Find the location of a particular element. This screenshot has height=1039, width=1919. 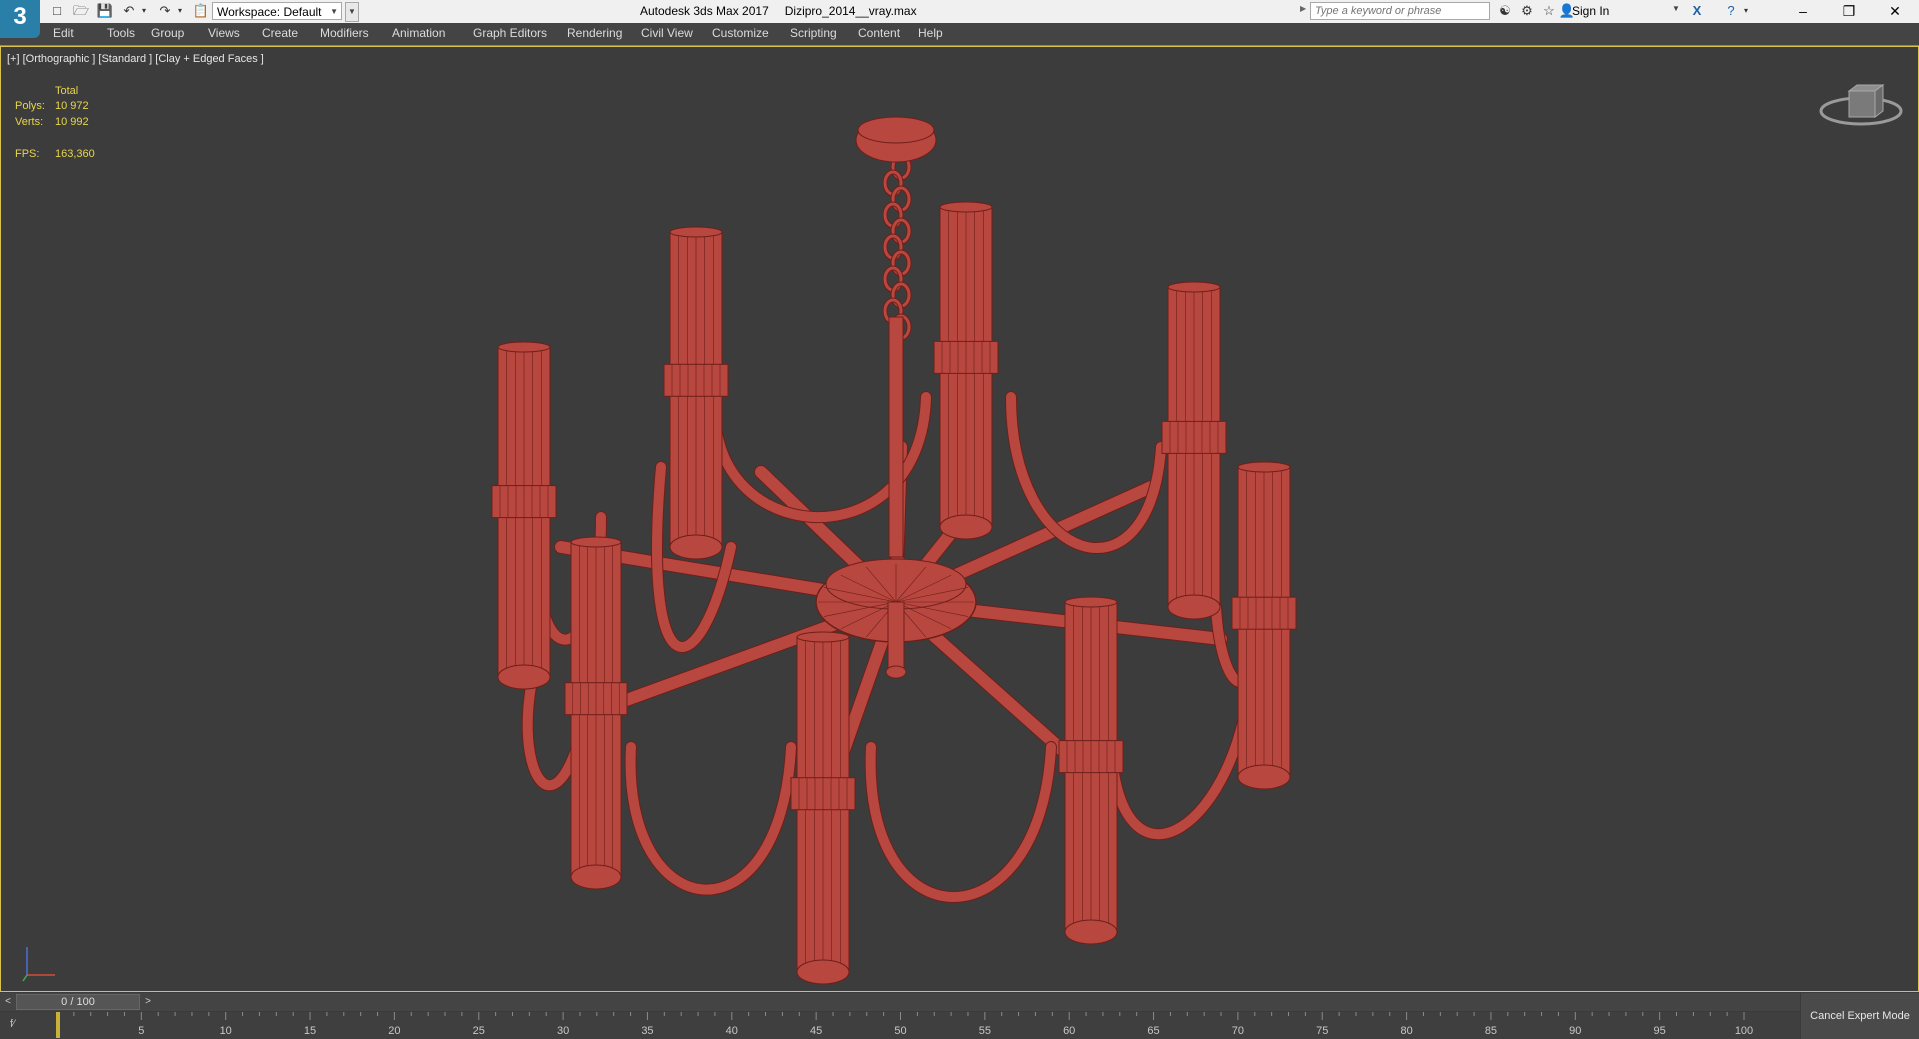

frame-tick-label: 25 is located at coordinates (479, 1031).